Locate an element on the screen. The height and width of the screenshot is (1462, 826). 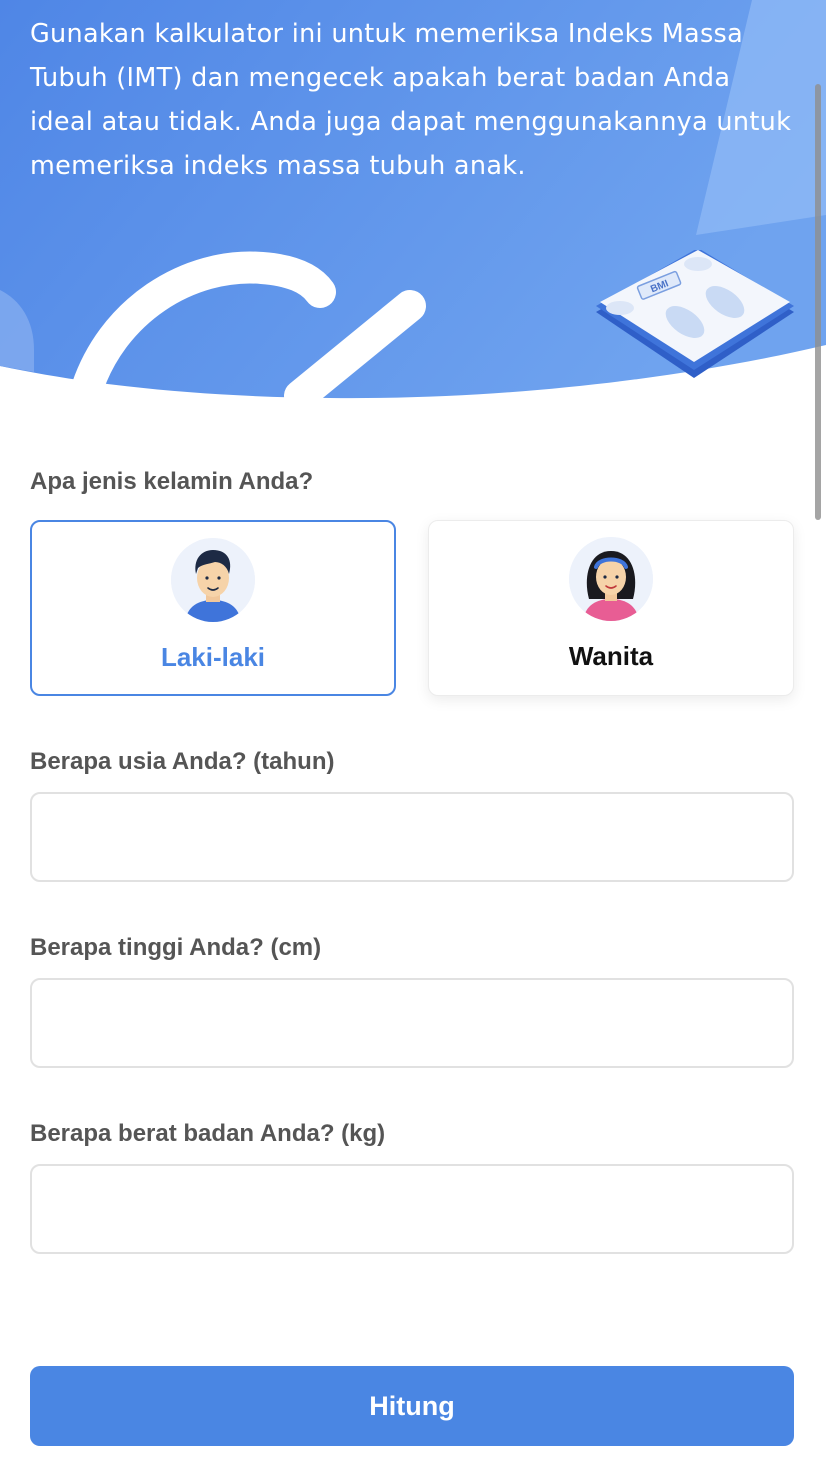
bmi-scale-illustration: BMI is located at coordinates (695, 314).